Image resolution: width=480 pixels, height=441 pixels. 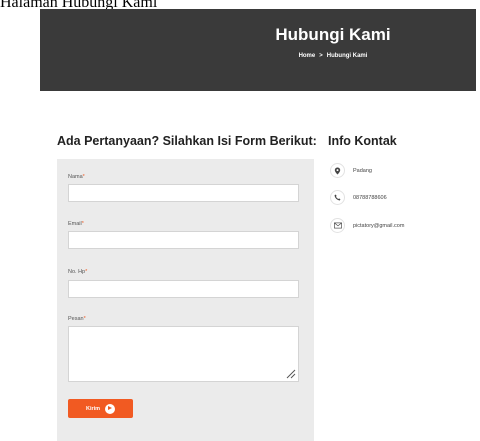 I want to click on breadcrumb-home-link: Home, so click(x=307, y=56).